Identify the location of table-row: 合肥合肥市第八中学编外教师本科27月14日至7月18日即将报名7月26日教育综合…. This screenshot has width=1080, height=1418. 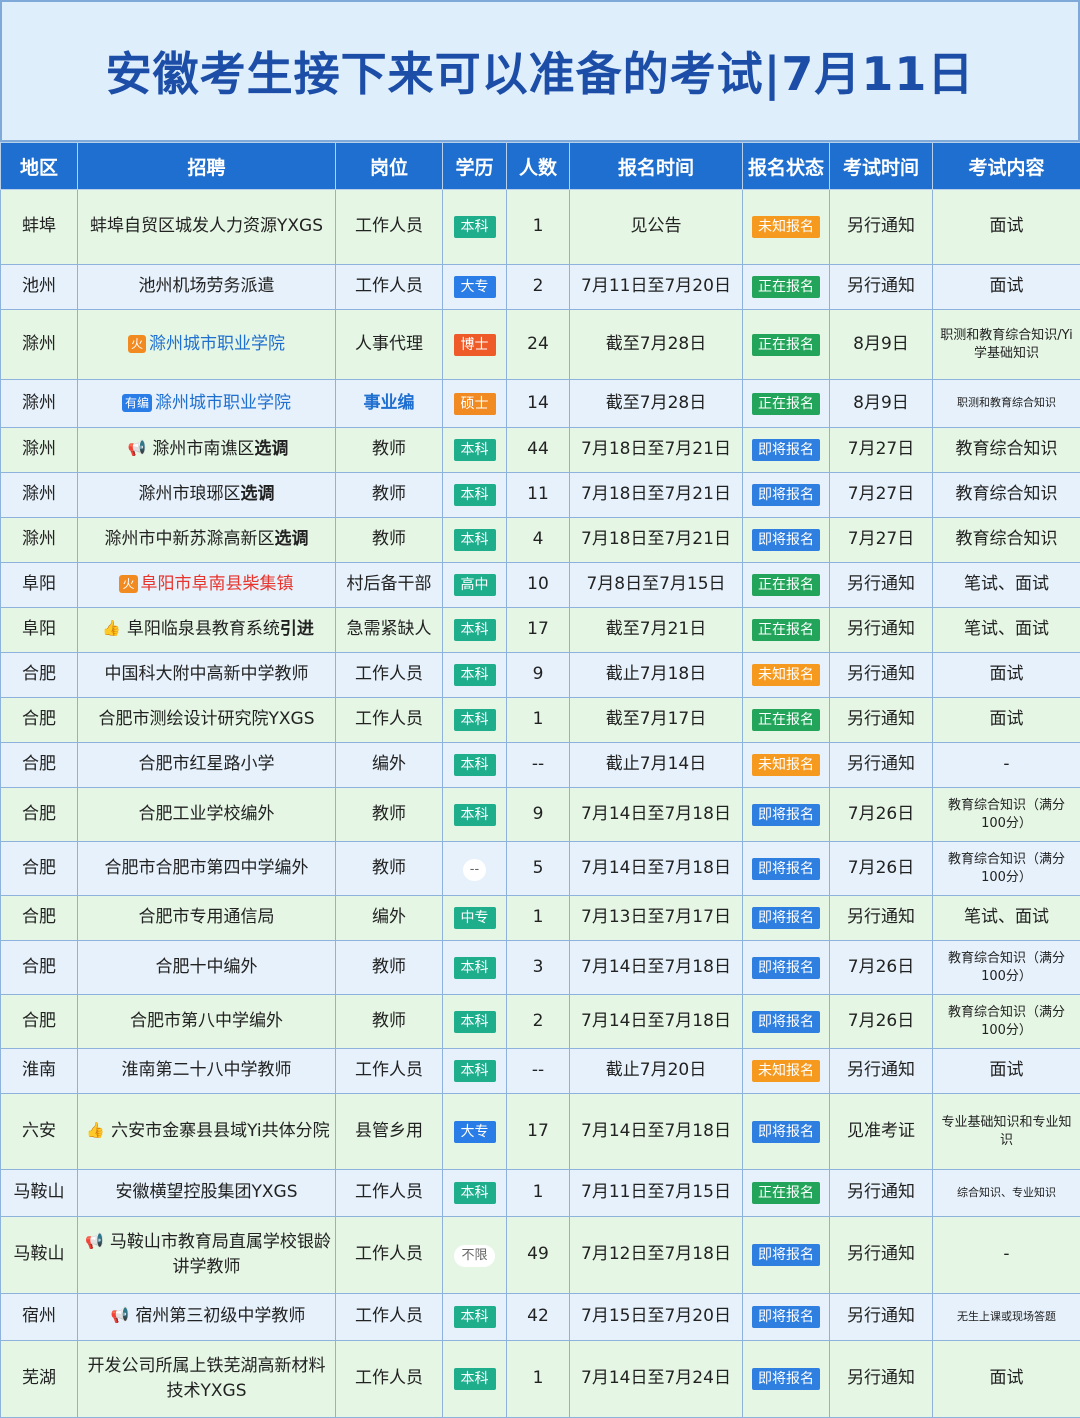
(540, 1022).